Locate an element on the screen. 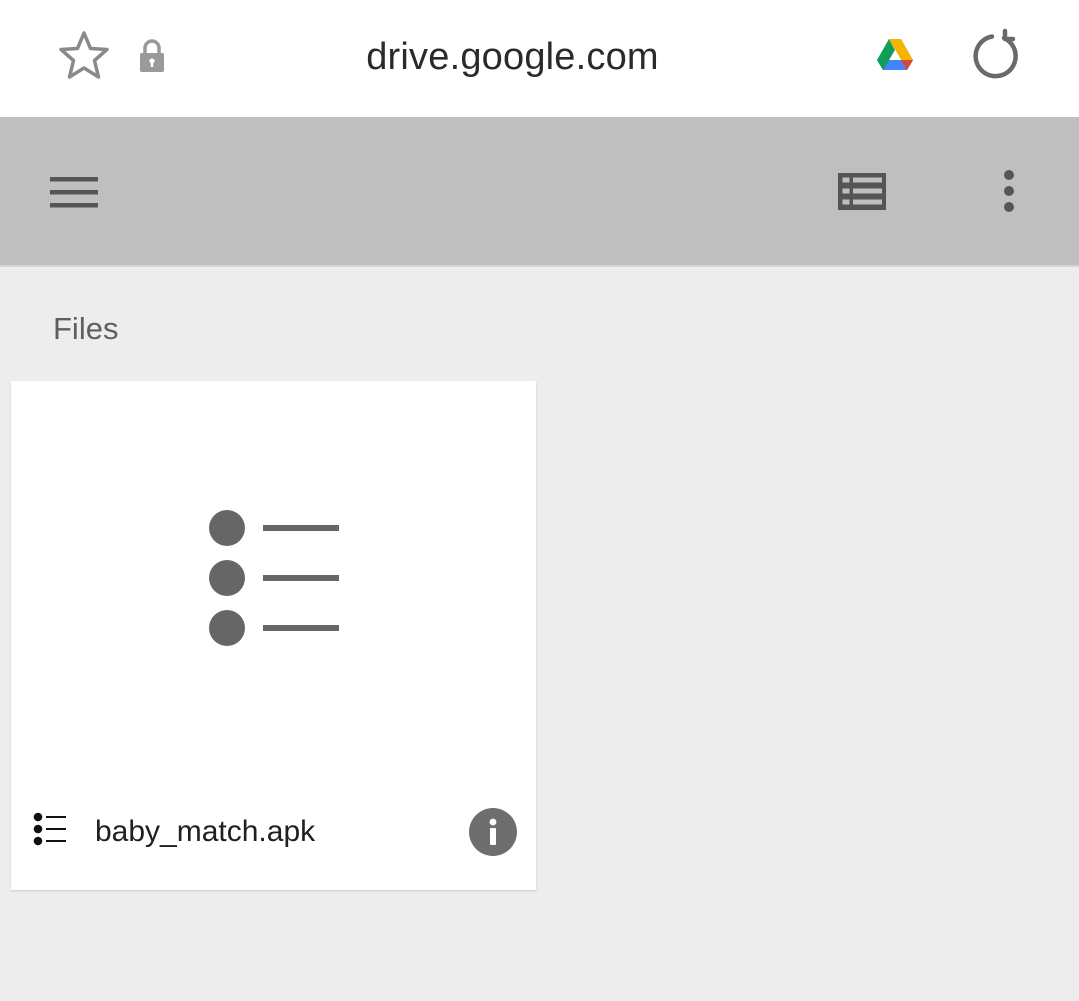 The image size is (1079, 1001). file-thumbnail-icon is located at coordinates (277, 579).